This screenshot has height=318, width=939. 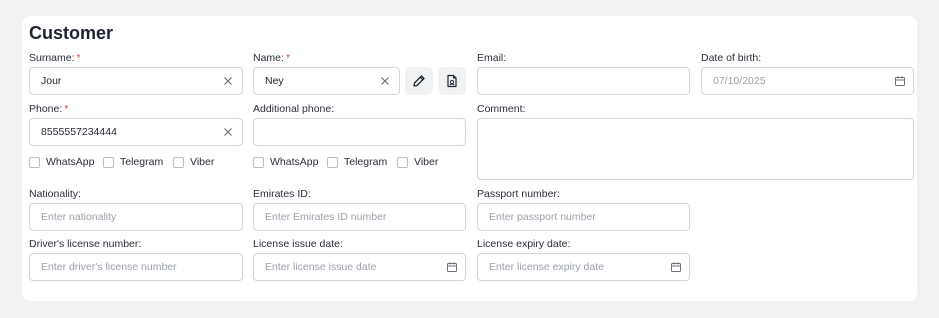 What do you see at coordinates (282, 194) in the screenshot?
I see `emirates-id-label: Emirates ID:` at bounding box center [282, 194].